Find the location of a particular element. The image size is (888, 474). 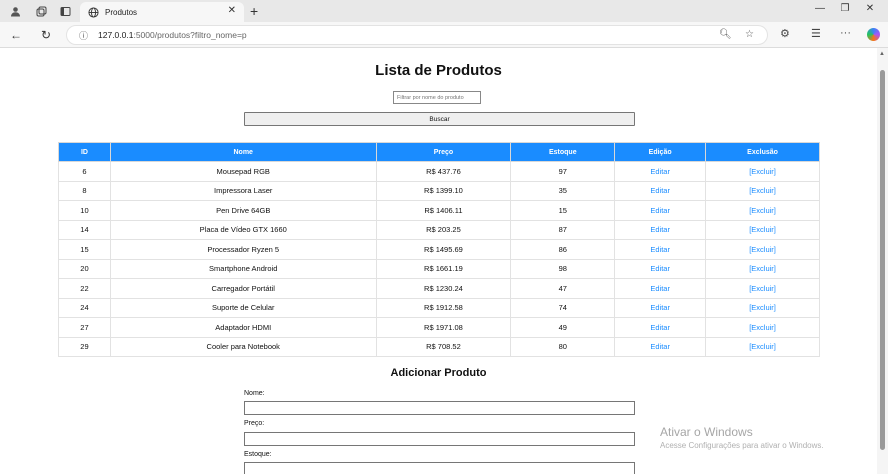

profile-icon is located at coordinates (15, 11).